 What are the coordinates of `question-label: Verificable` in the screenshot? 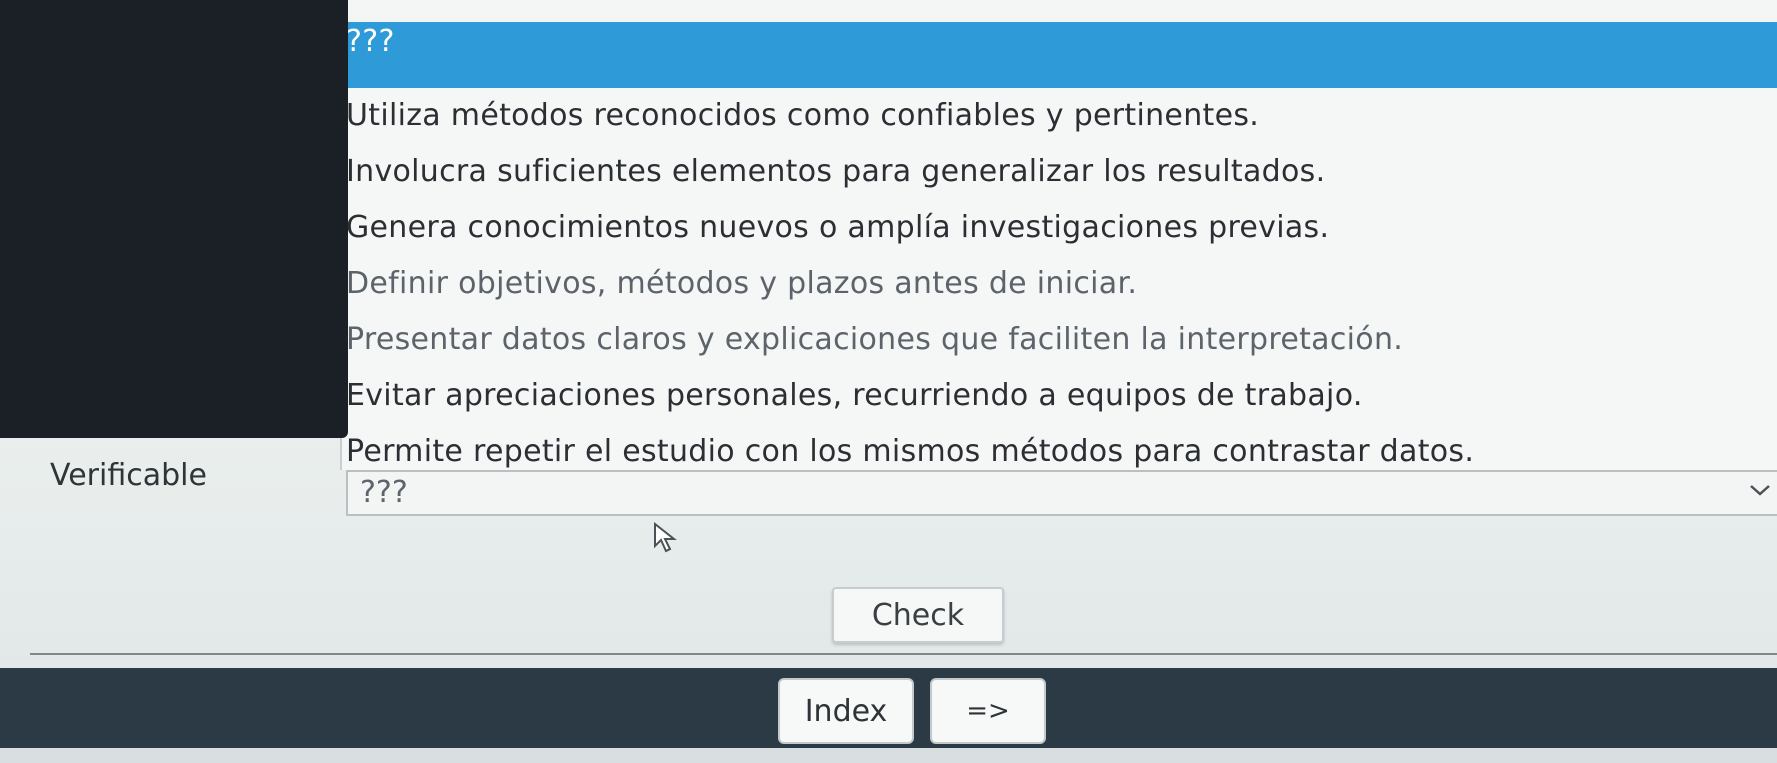 It's located at (128, 475).